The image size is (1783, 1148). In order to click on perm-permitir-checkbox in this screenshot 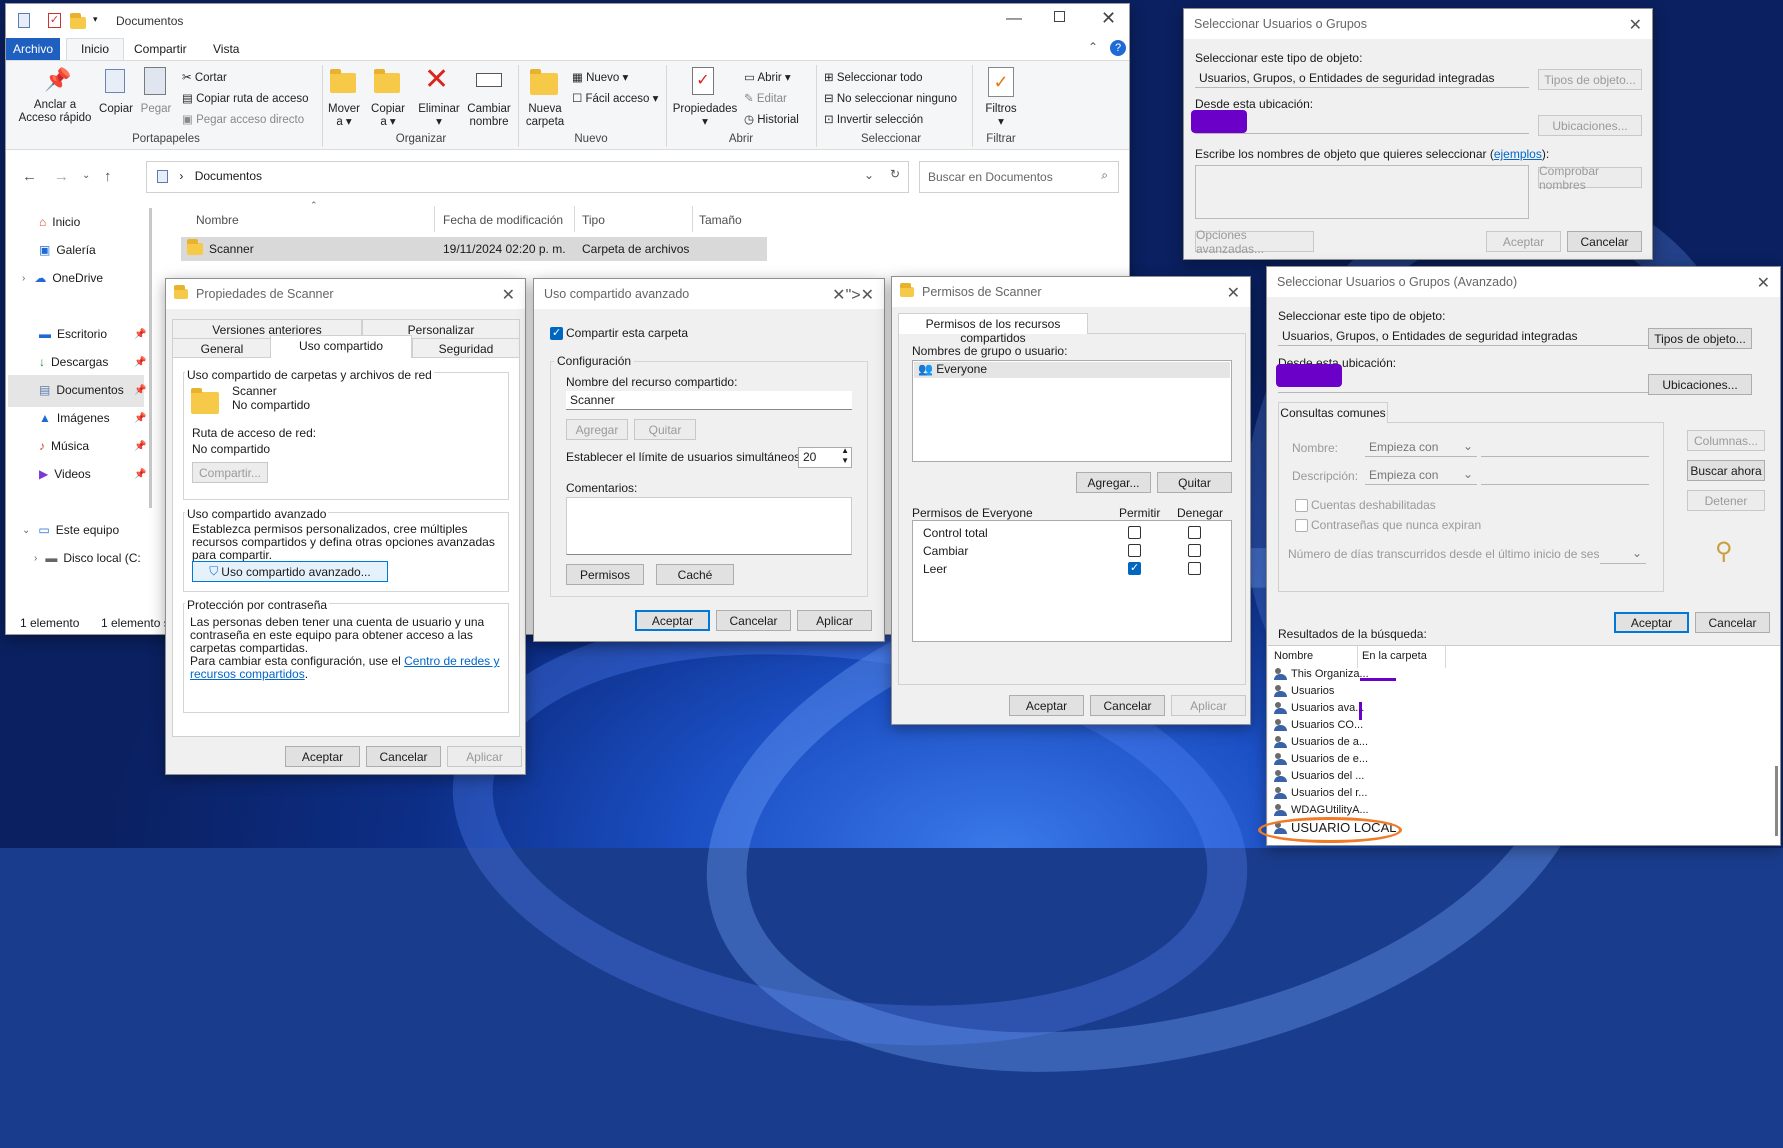, I will do `click(1134, 550)`.